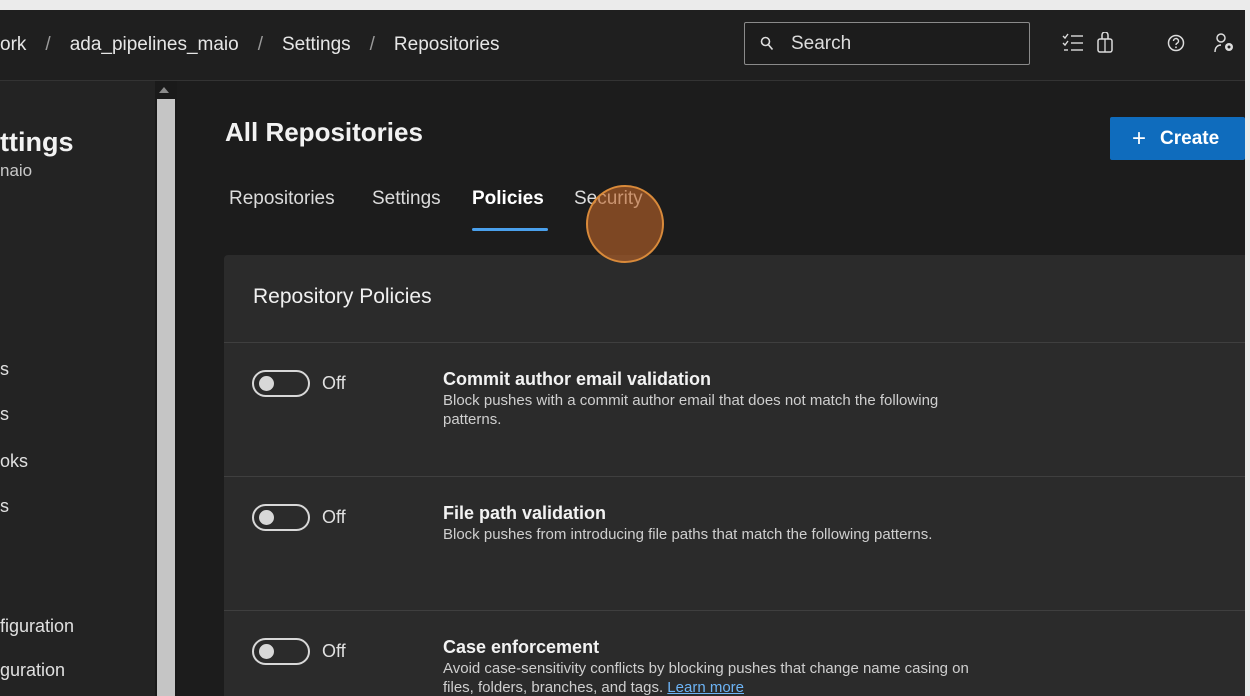  I want to click on sidebar-item: figuration, so click(37, 626).